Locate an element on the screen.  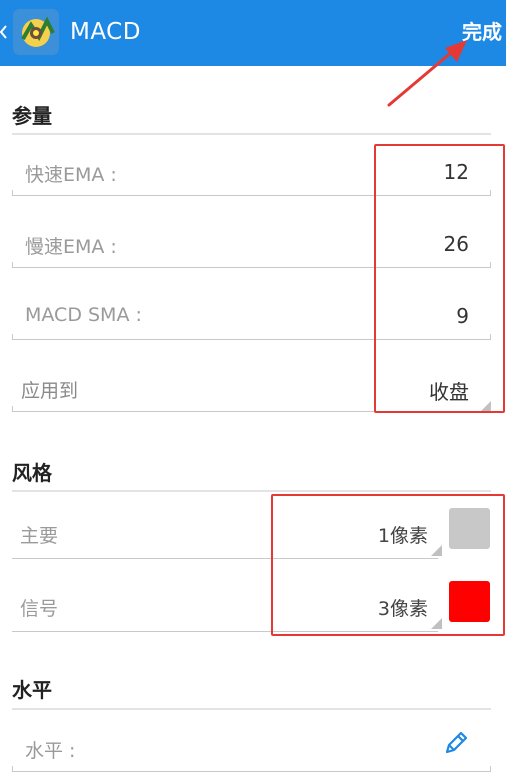
back-chevron-icon is located at coordinates (4, 32).